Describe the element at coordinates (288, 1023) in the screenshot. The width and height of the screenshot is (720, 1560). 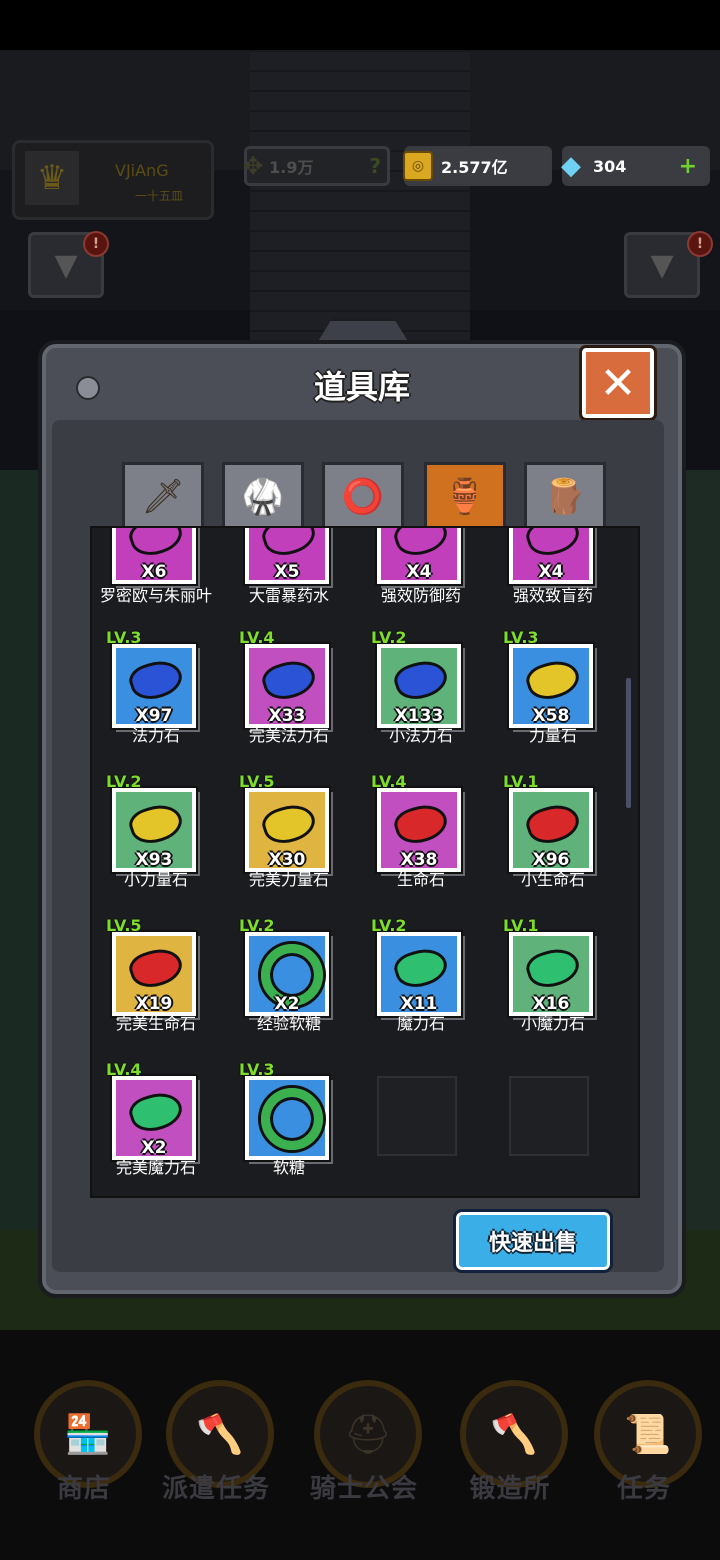
I see `item-name: 经验软糖` at that location.